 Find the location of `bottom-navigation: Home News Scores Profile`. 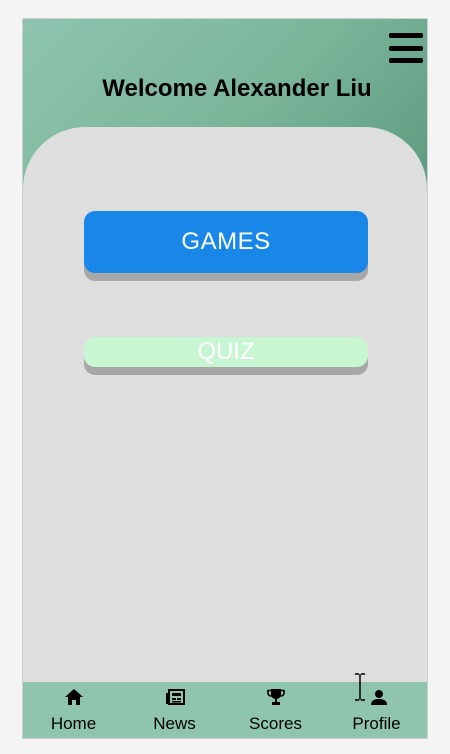

bottom-navigation: Home News Scores Profile is located at coordinates (225, 710).